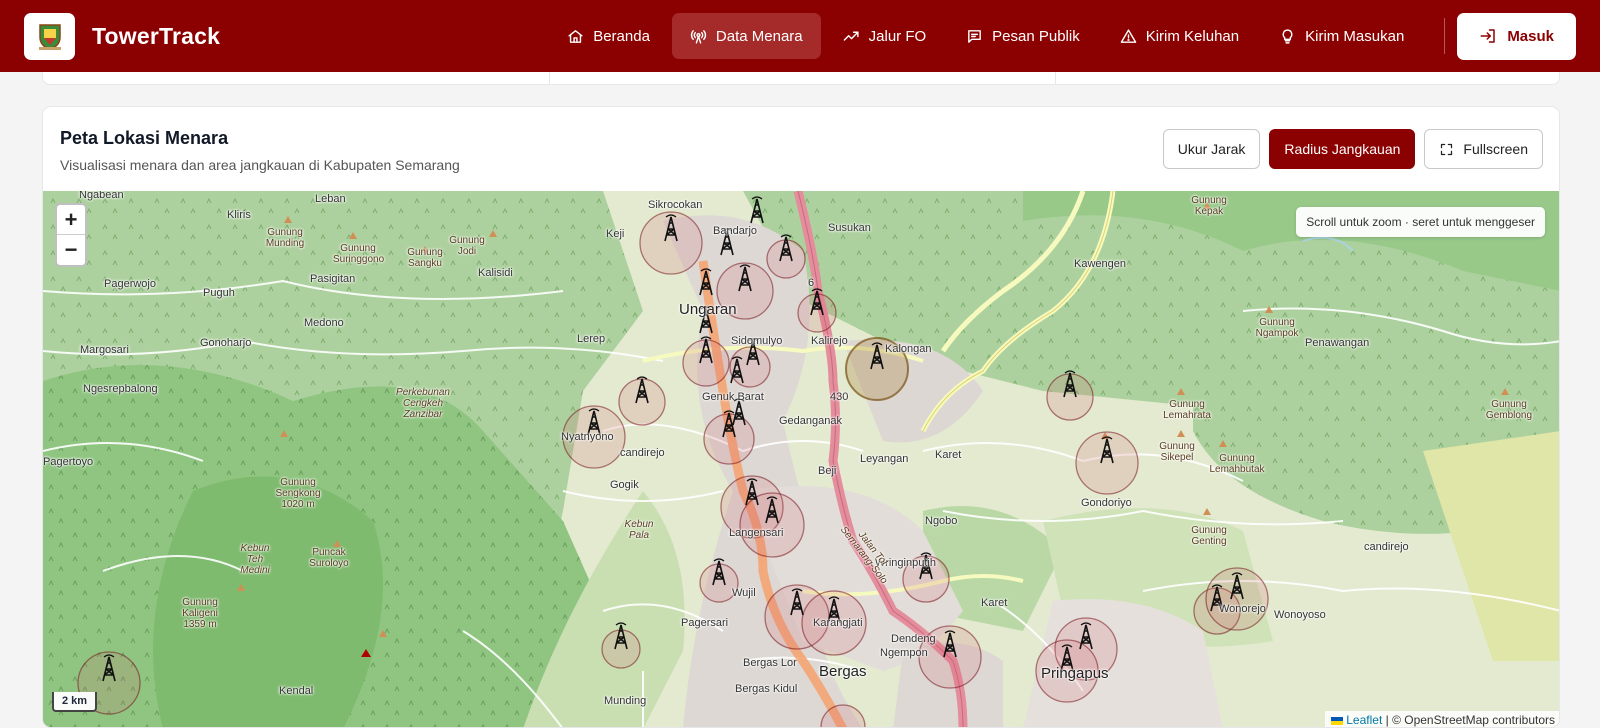 The height and width of the screenshot is (728, 1600). I want to click on map-label: Ngabean, so click(101, 196).